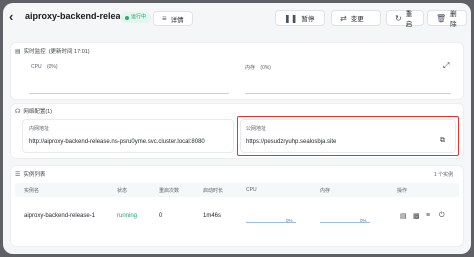 This screenshot has width=474, height=257. I want to click on details-button-label: 详情, so click(177, 20).